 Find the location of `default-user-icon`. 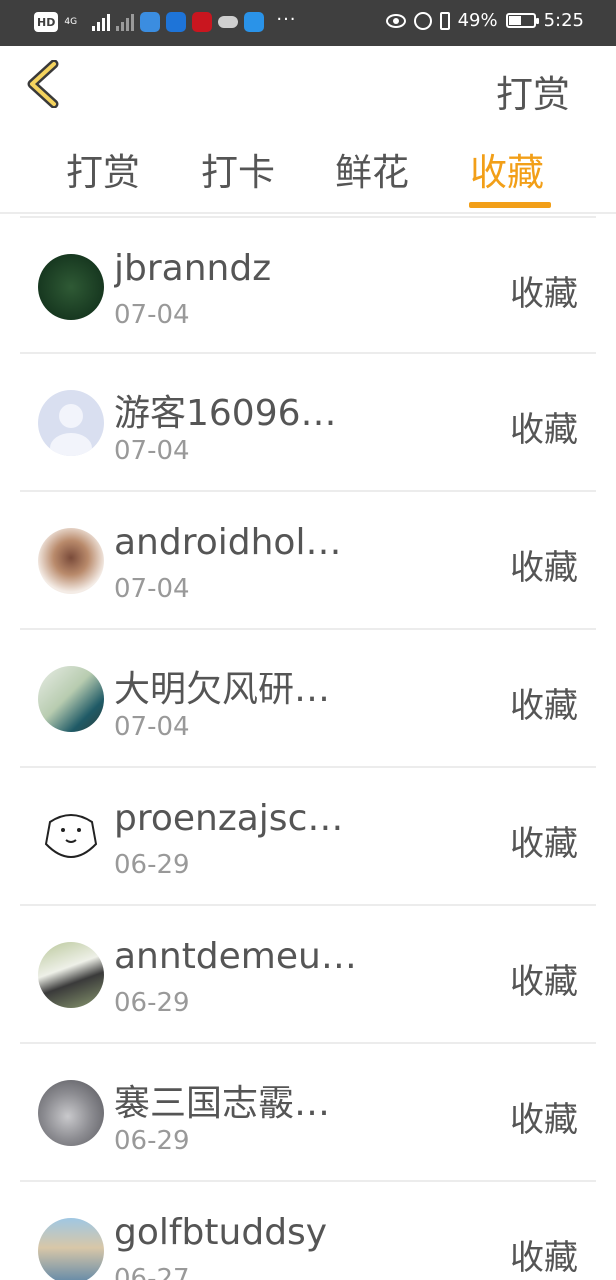

default-user-icon is located at coordinates (71, 430).